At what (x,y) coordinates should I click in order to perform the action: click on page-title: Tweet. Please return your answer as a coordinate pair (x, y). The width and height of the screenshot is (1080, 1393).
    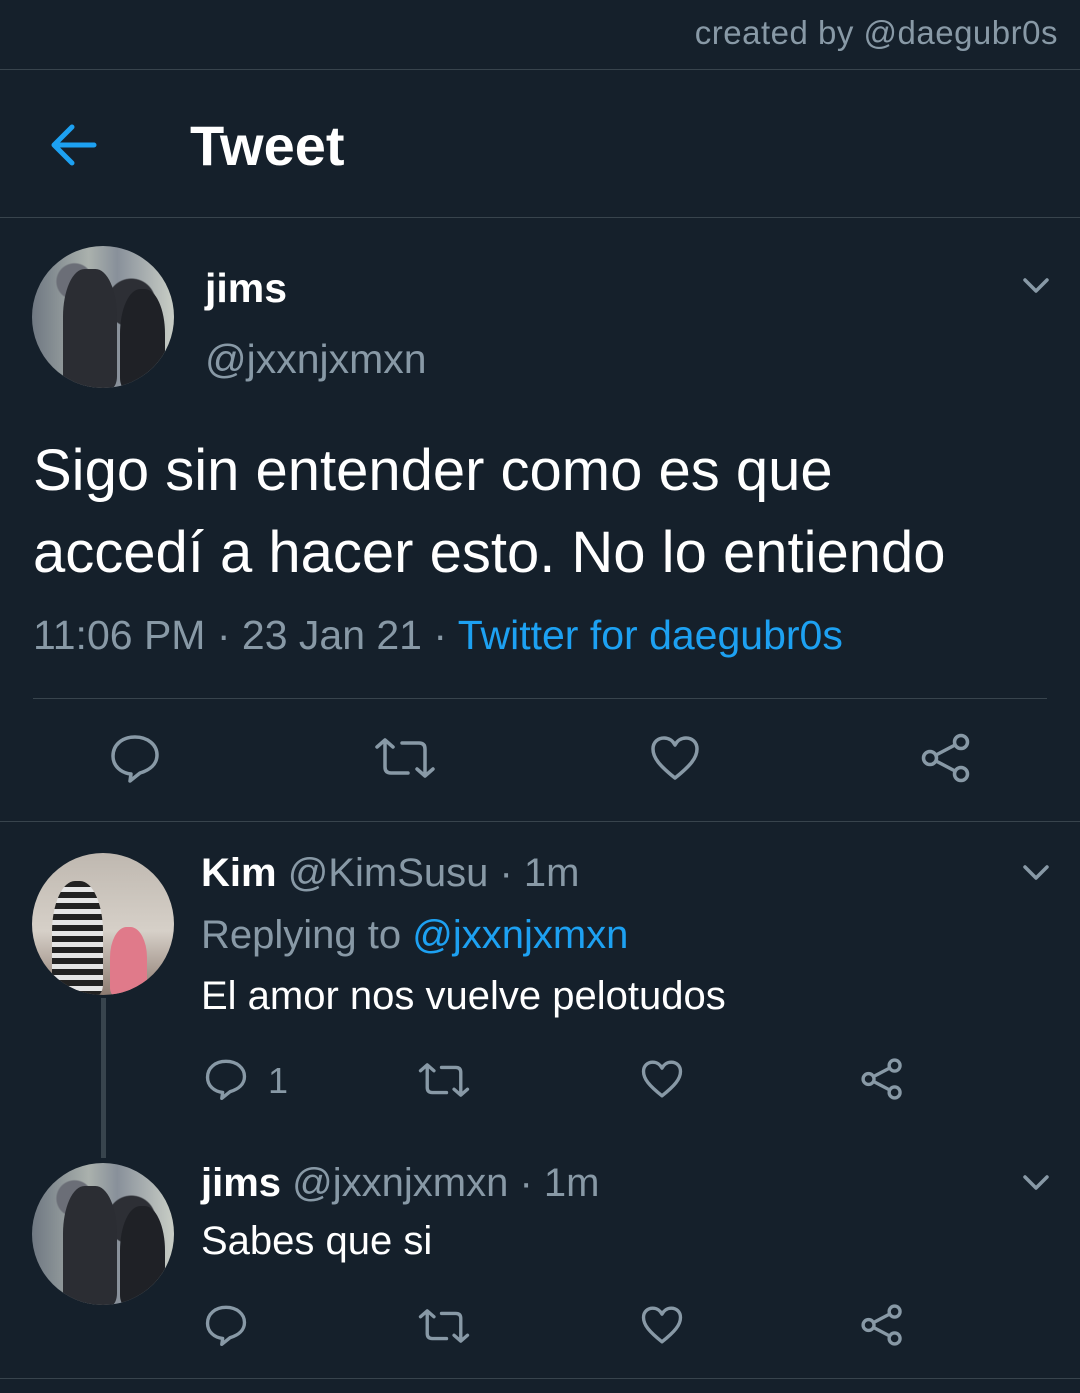
    Looking at the image, I should click on (267, 145).